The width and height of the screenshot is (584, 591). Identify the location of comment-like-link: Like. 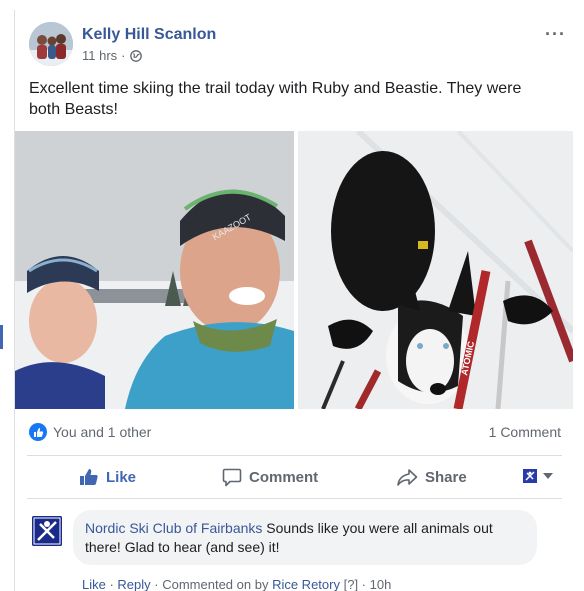
(94, 584).